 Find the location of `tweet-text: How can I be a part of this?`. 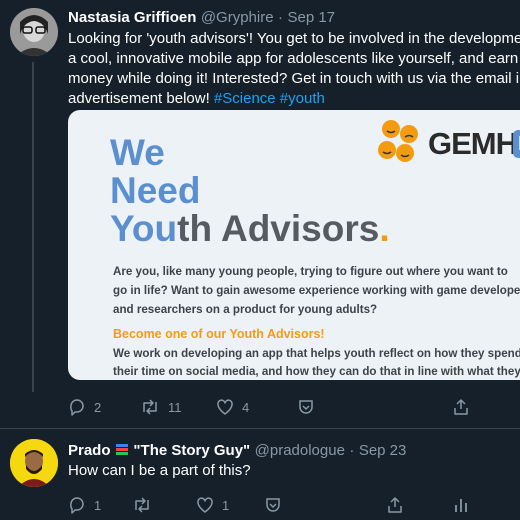

tweet-text: How can I be a part of this? is located at coordinates (159, 470).